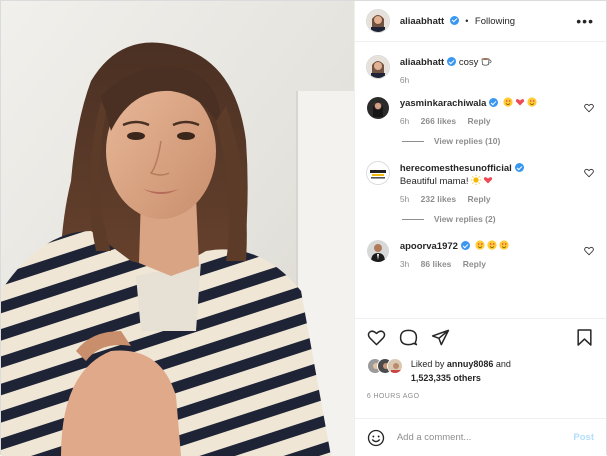  I want to click on liker-avatar, so click(394, 366).